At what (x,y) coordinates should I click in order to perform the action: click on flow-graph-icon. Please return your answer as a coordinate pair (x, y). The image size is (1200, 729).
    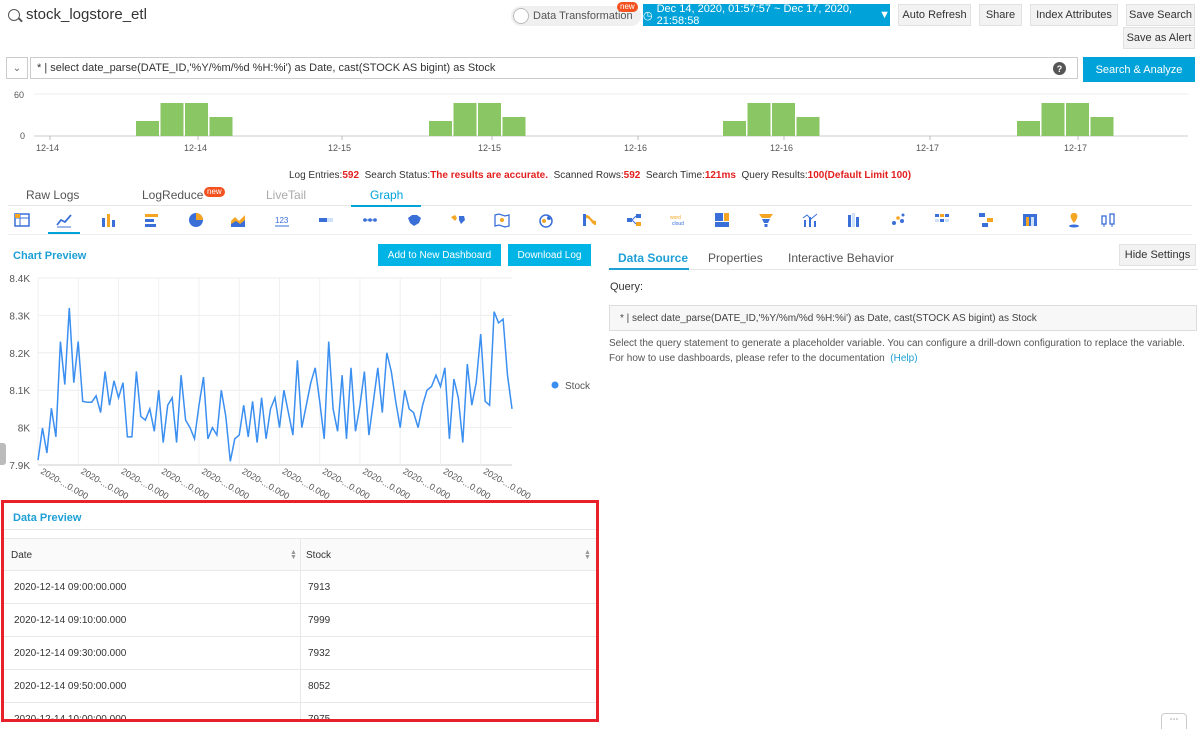
    Looking at the image, I should click on (986, 220).